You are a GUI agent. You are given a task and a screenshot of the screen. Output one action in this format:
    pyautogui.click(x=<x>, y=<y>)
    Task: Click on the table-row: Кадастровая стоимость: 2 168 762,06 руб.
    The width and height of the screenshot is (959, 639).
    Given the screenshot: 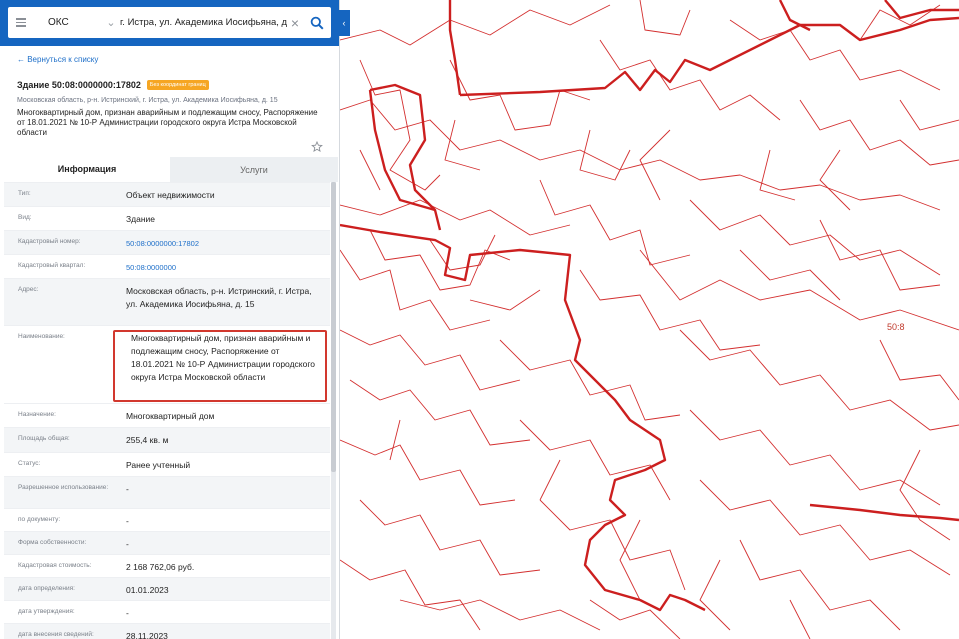 What is the action you would take?
    pyautogui.click(x=167, y=565)
    